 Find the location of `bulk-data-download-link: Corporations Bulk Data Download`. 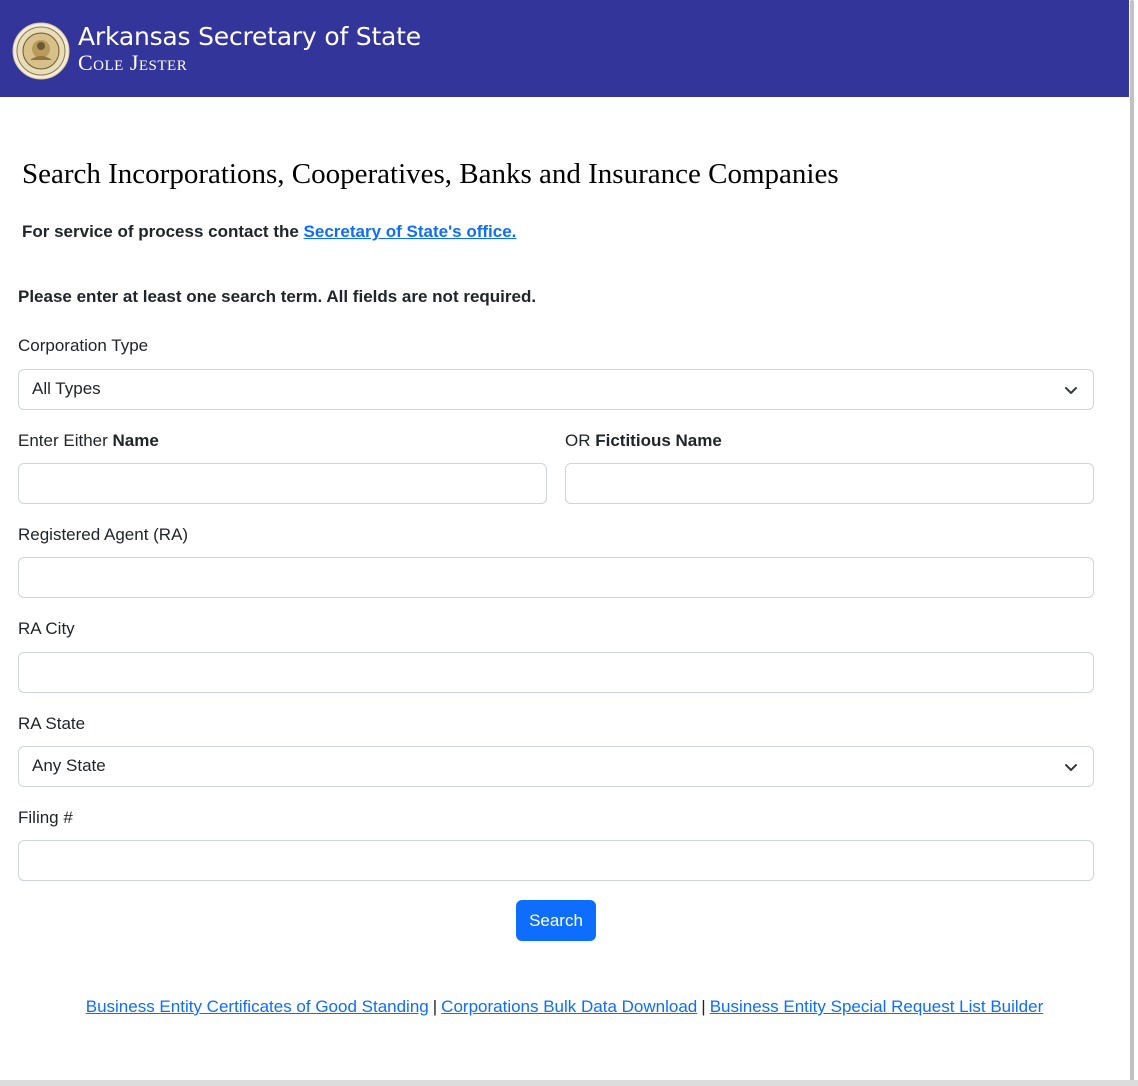

bulk-data-download-link: Corporations Bulk Data Download is located at coordinates (569, 1006).